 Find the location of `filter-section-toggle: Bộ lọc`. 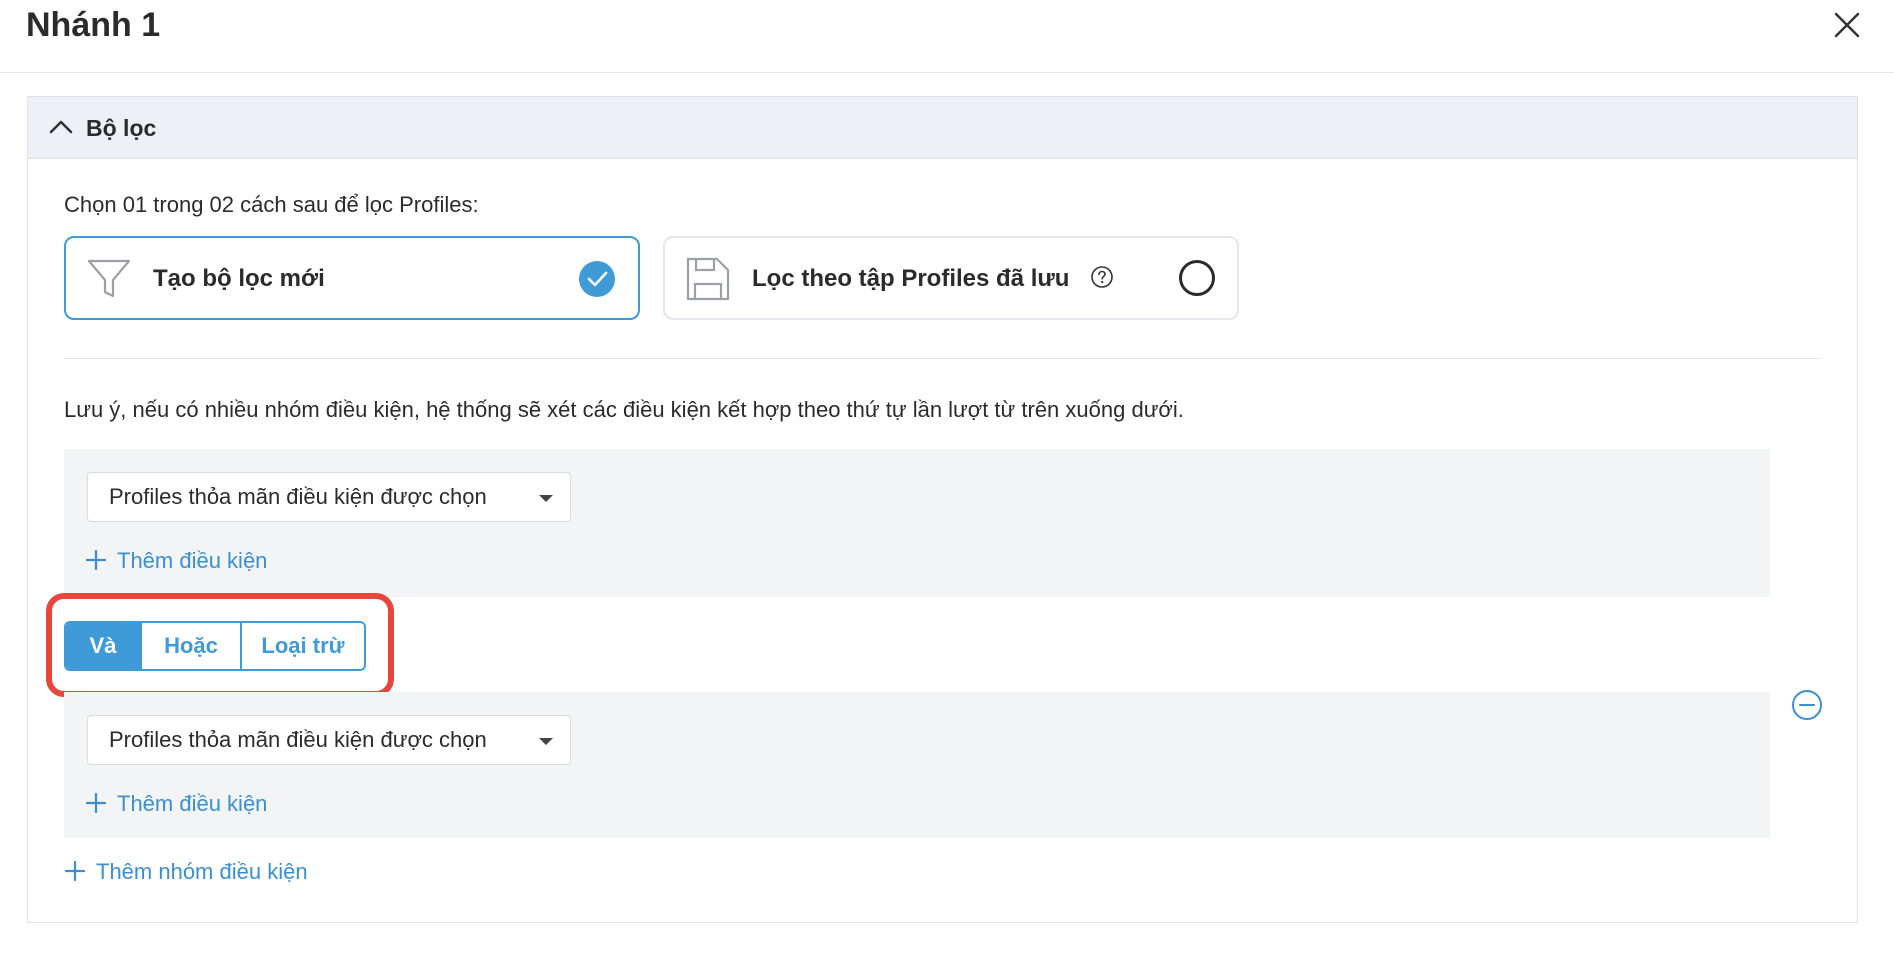

filter-section-toggle: Bộ lọc is located at coordinates (942, 128).